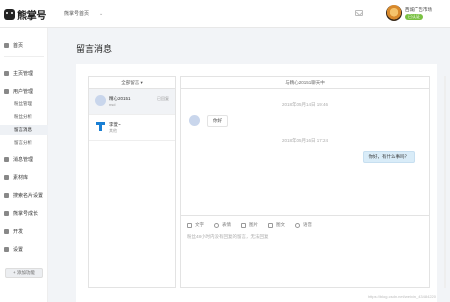 Image resolution: width=450 pixels, height=302 pixels. What do you see at coordinates (18, 249) in the screenshot?
I see `sidebar-item-label: 设置` at bounding box center [18, 249].